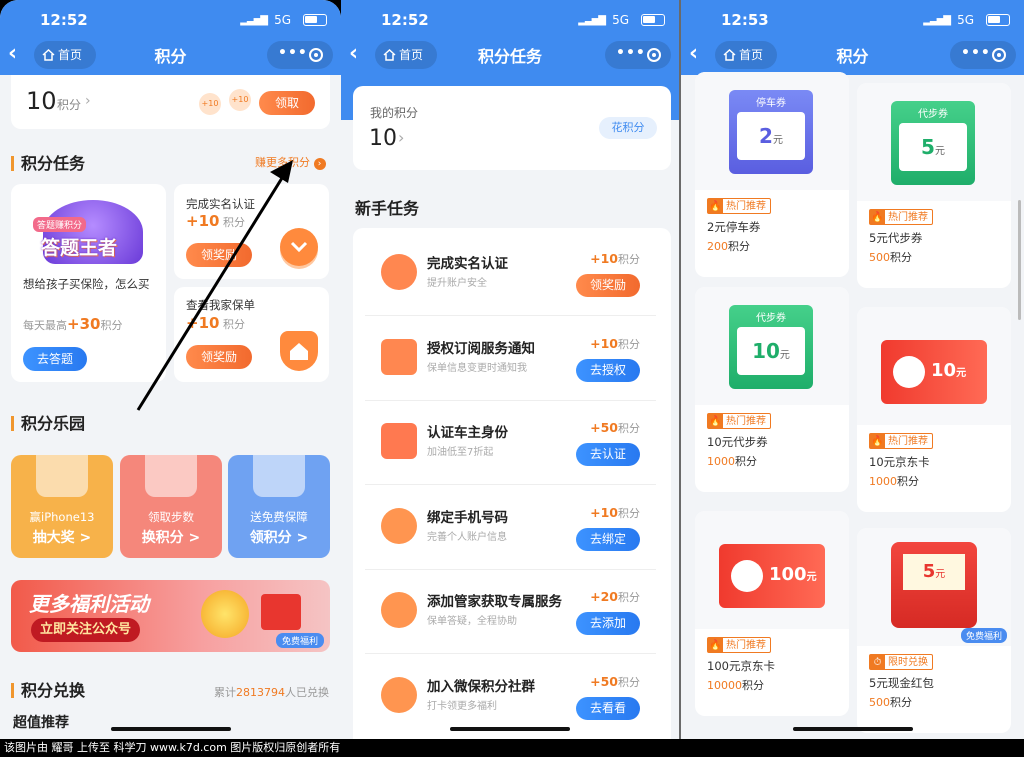  I want to click on task-points: +20积分, so click(615, 597).